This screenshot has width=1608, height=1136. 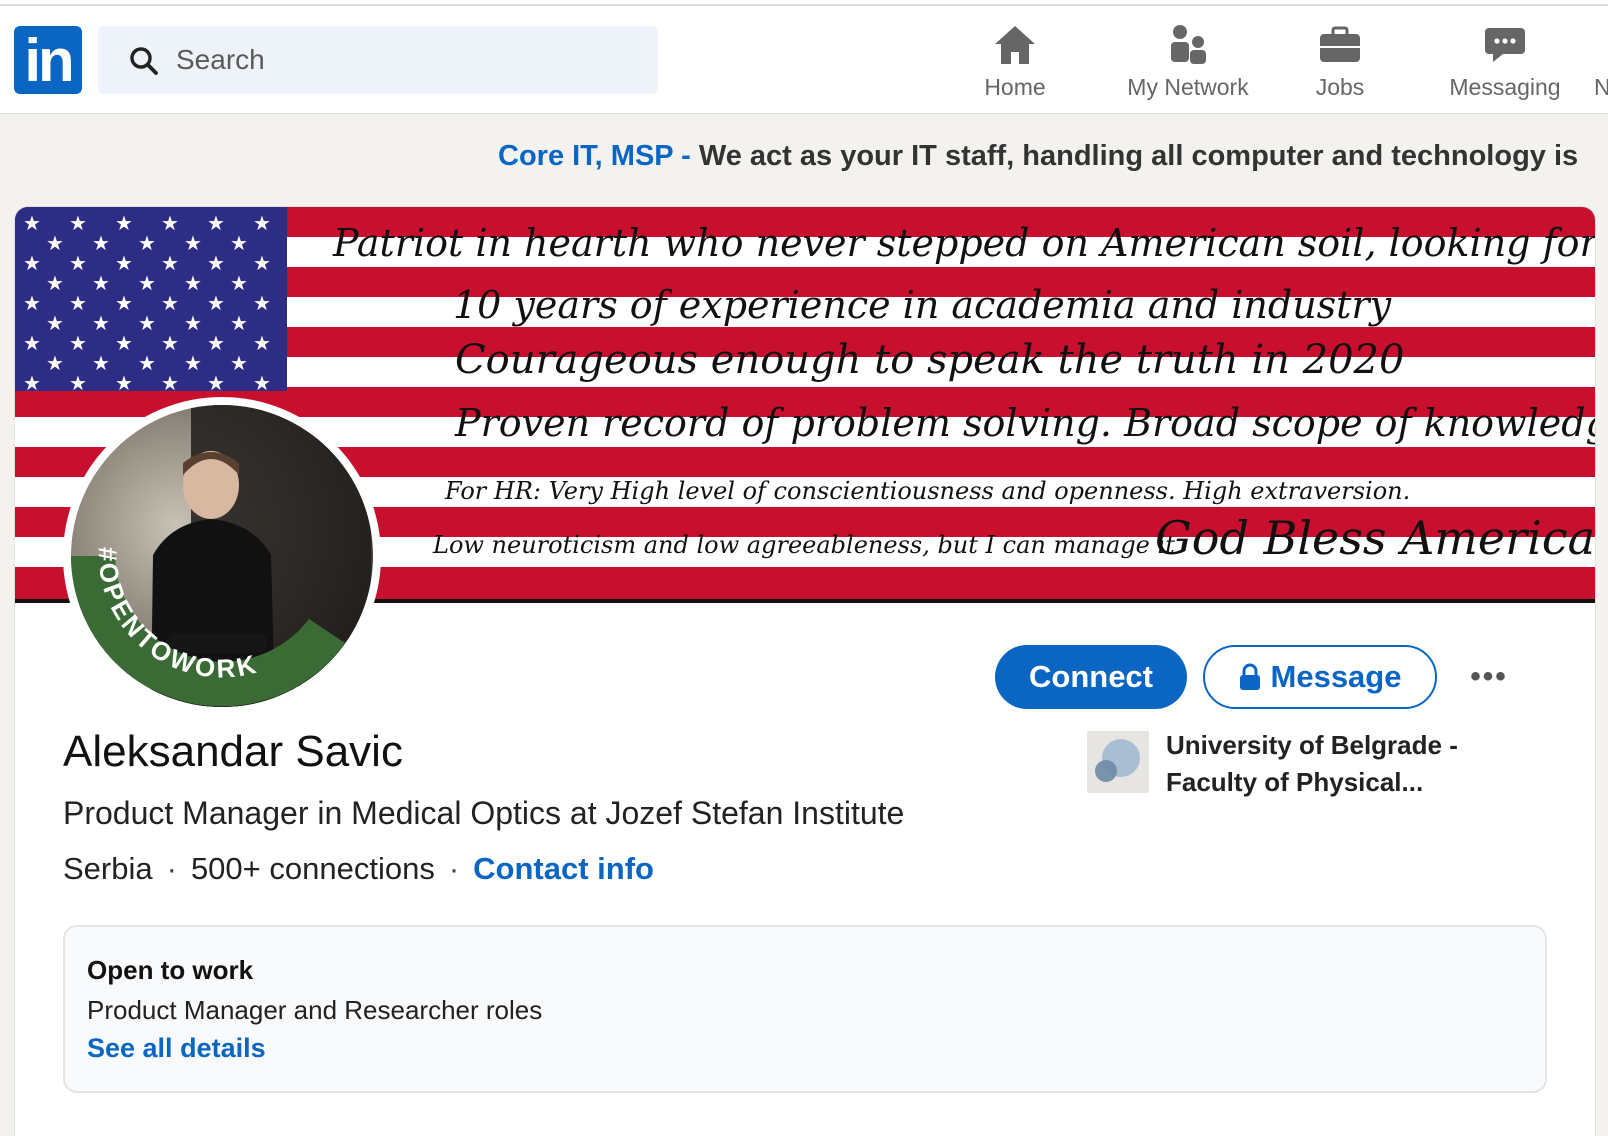 I want to click on nav-notifications: N, so click(x=1601, y=64).